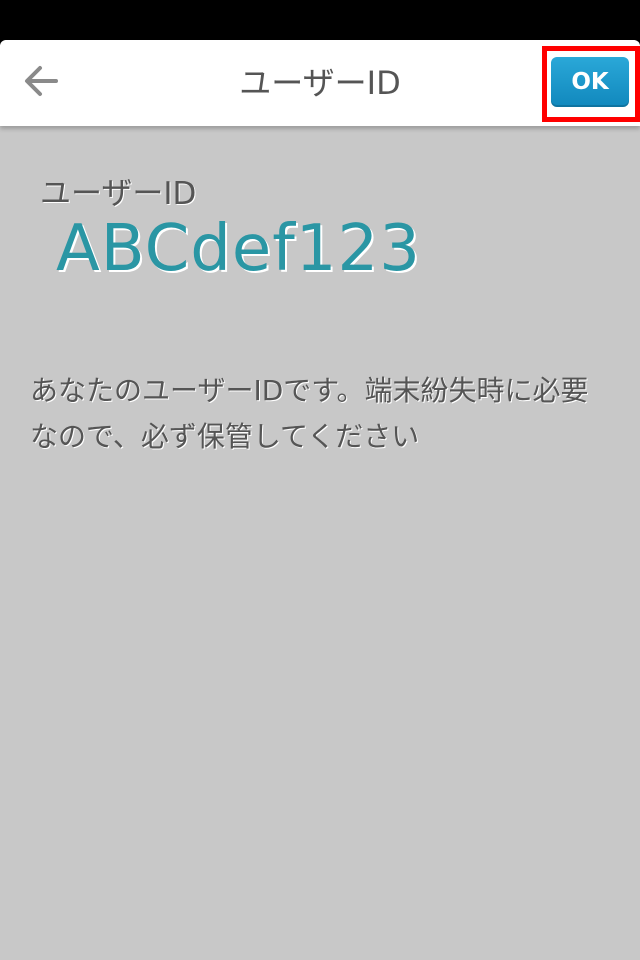 The width and height of the screenshot is (640, 960). Describe the element at coordinates (320, 20) in the screenshot. I see `status-bar` at that location.